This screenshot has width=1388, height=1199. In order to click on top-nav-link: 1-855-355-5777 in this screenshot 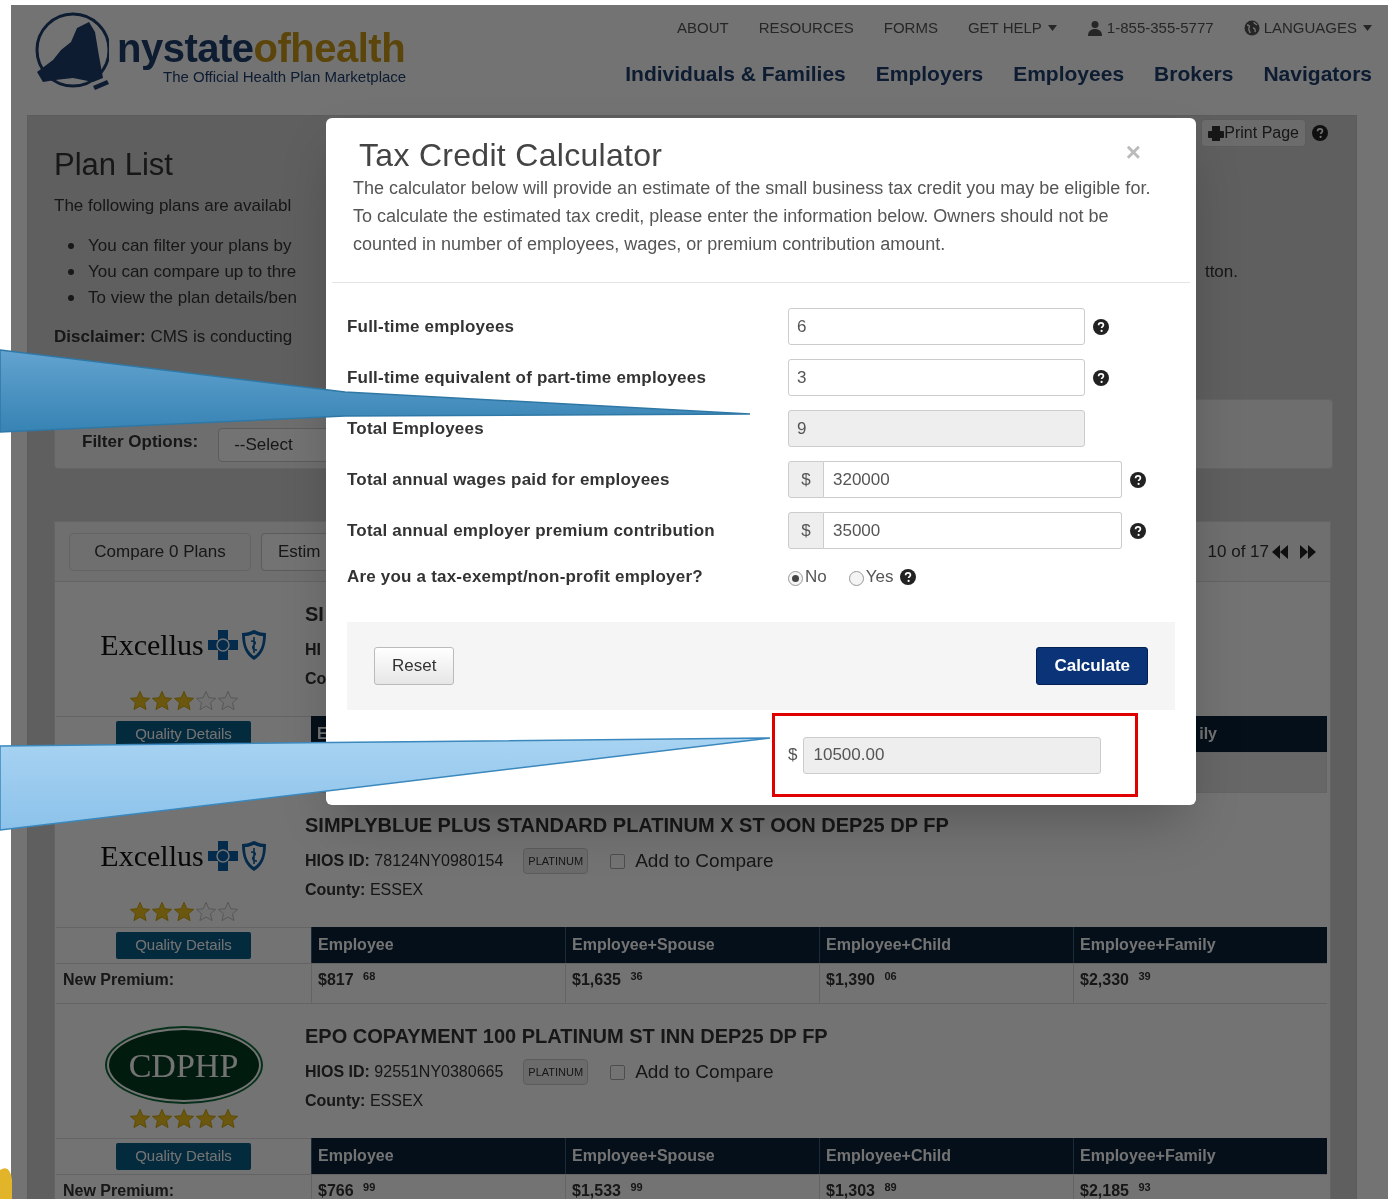, I will do `click(1150, 28)`.